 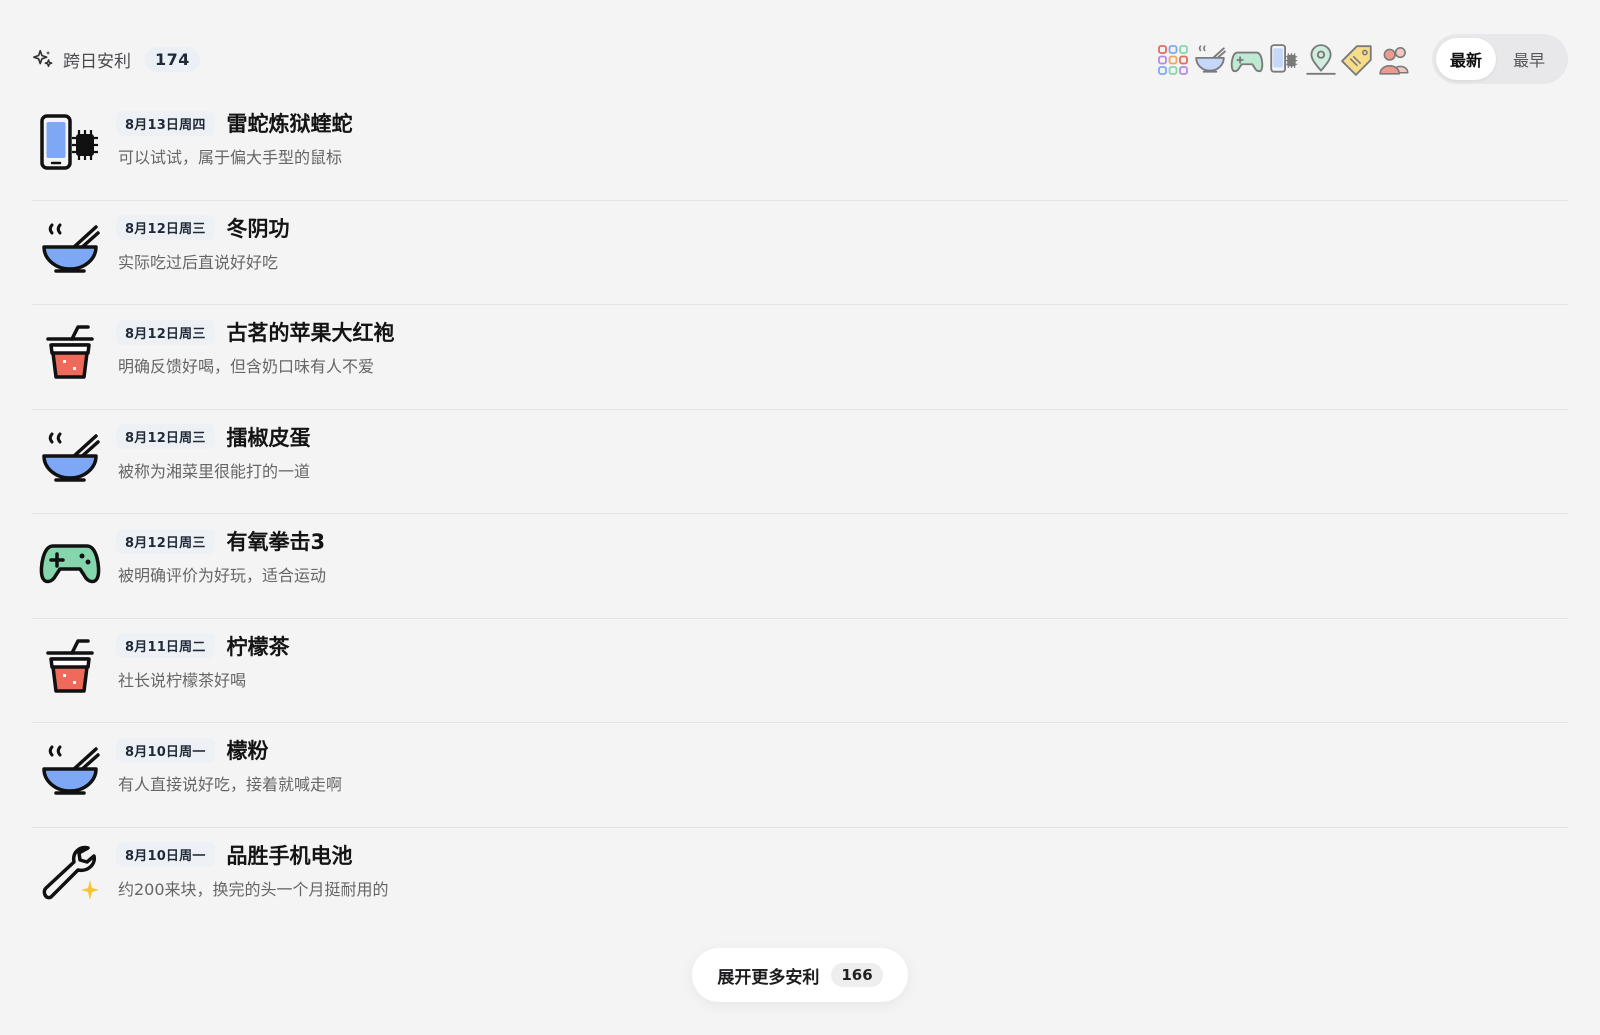 I want to click on list-item: 8月10日周一 品胜手机电池 约200来块，换完的头一个月挺耐用的, so click(x=800, y=880).